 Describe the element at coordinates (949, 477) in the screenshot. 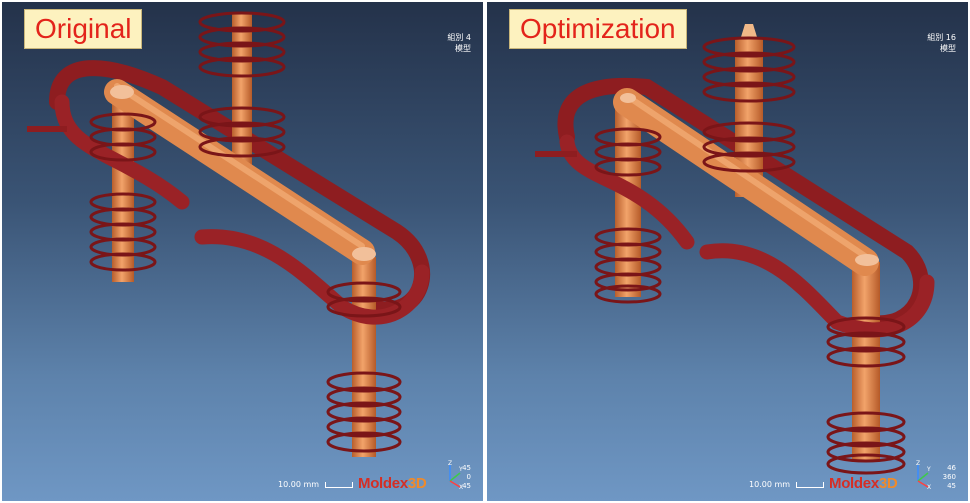

I see `view-angles: 46 360 45` at that location.